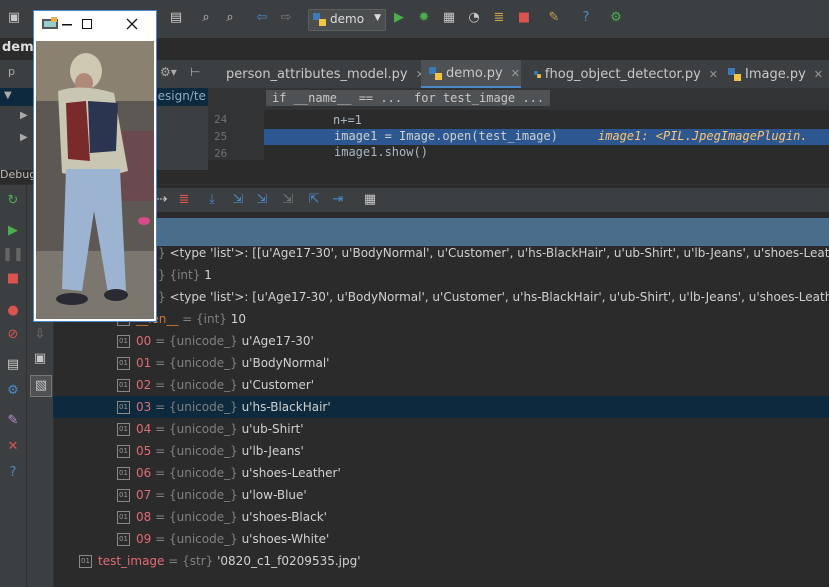 The image size is (829, 587). I want to click on variable-row: 01 00 = {unicode_} u'Age17-30', so click(441, 341).